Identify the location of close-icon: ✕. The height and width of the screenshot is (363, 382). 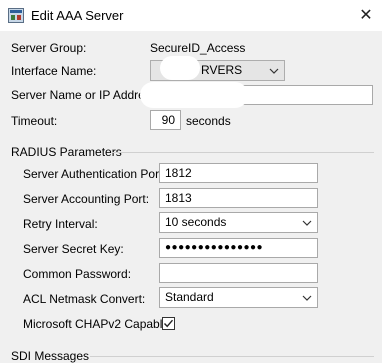
(366, 15).